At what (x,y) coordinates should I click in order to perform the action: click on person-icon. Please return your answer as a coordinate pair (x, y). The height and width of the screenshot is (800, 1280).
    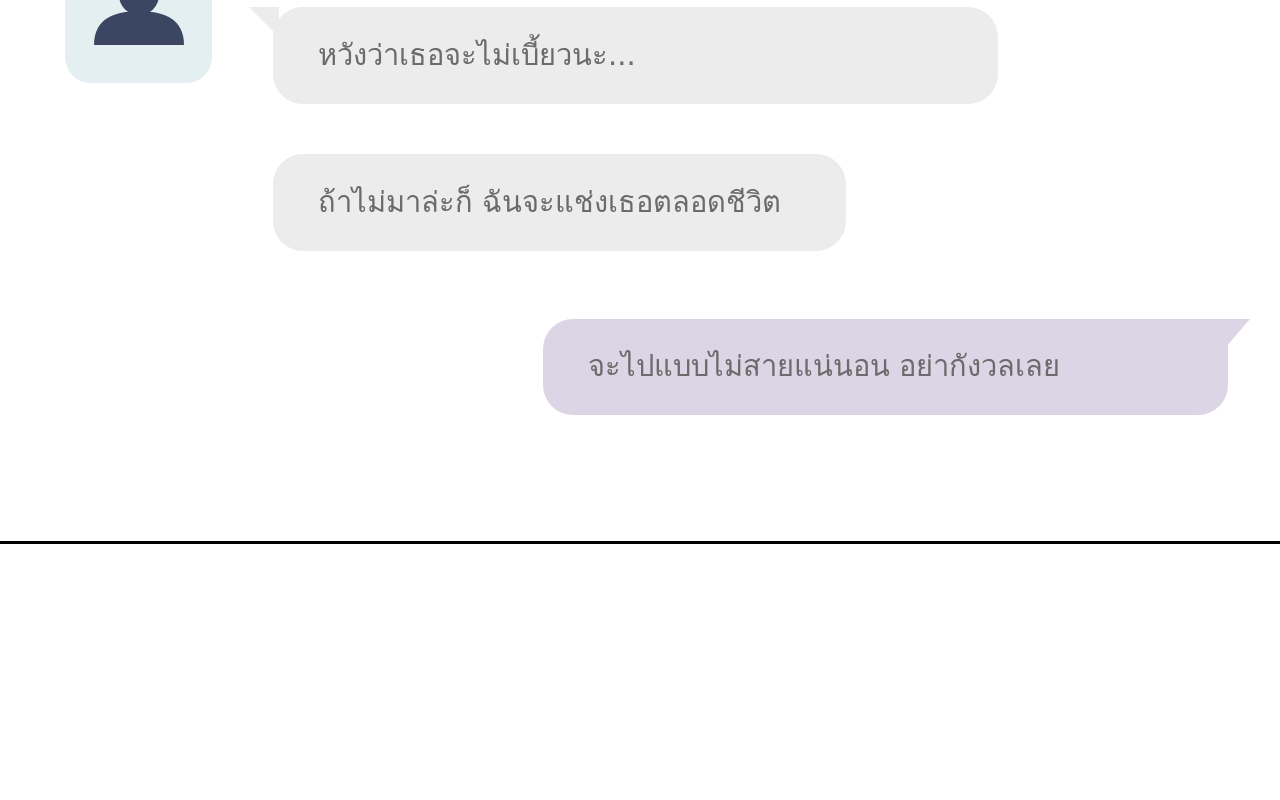
    Looking at the image, I should click on (138, 22).